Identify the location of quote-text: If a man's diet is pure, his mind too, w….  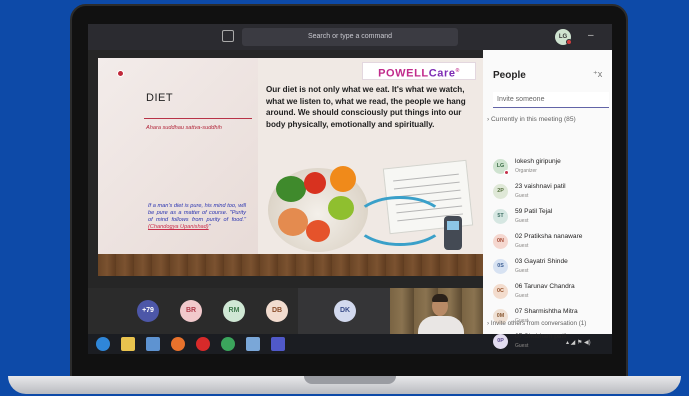
(197, 213).